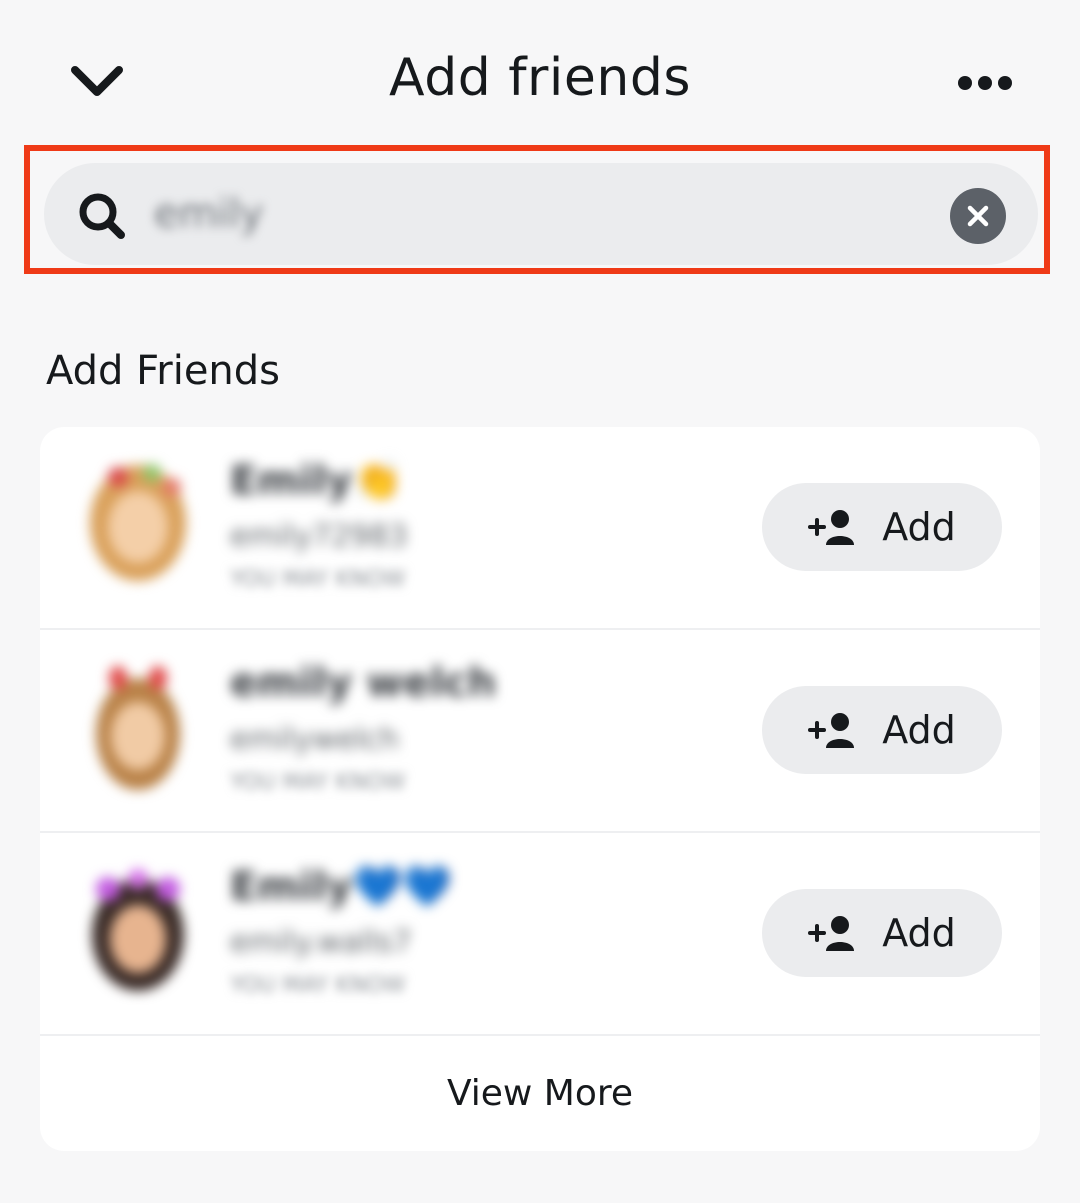  Describe the element at coordinates (321, 942) in the screenshot. I see `friend-username: emily.walls7` at that location.